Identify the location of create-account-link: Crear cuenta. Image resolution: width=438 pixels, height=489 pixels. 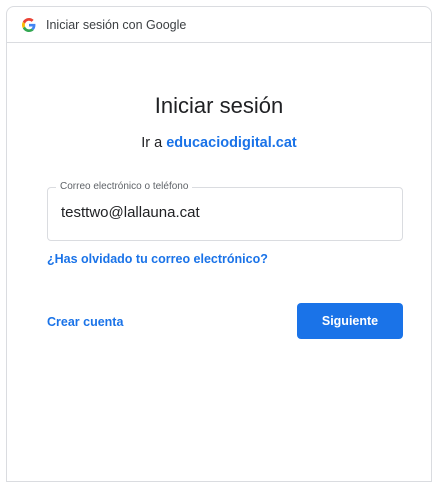
(85, 322).